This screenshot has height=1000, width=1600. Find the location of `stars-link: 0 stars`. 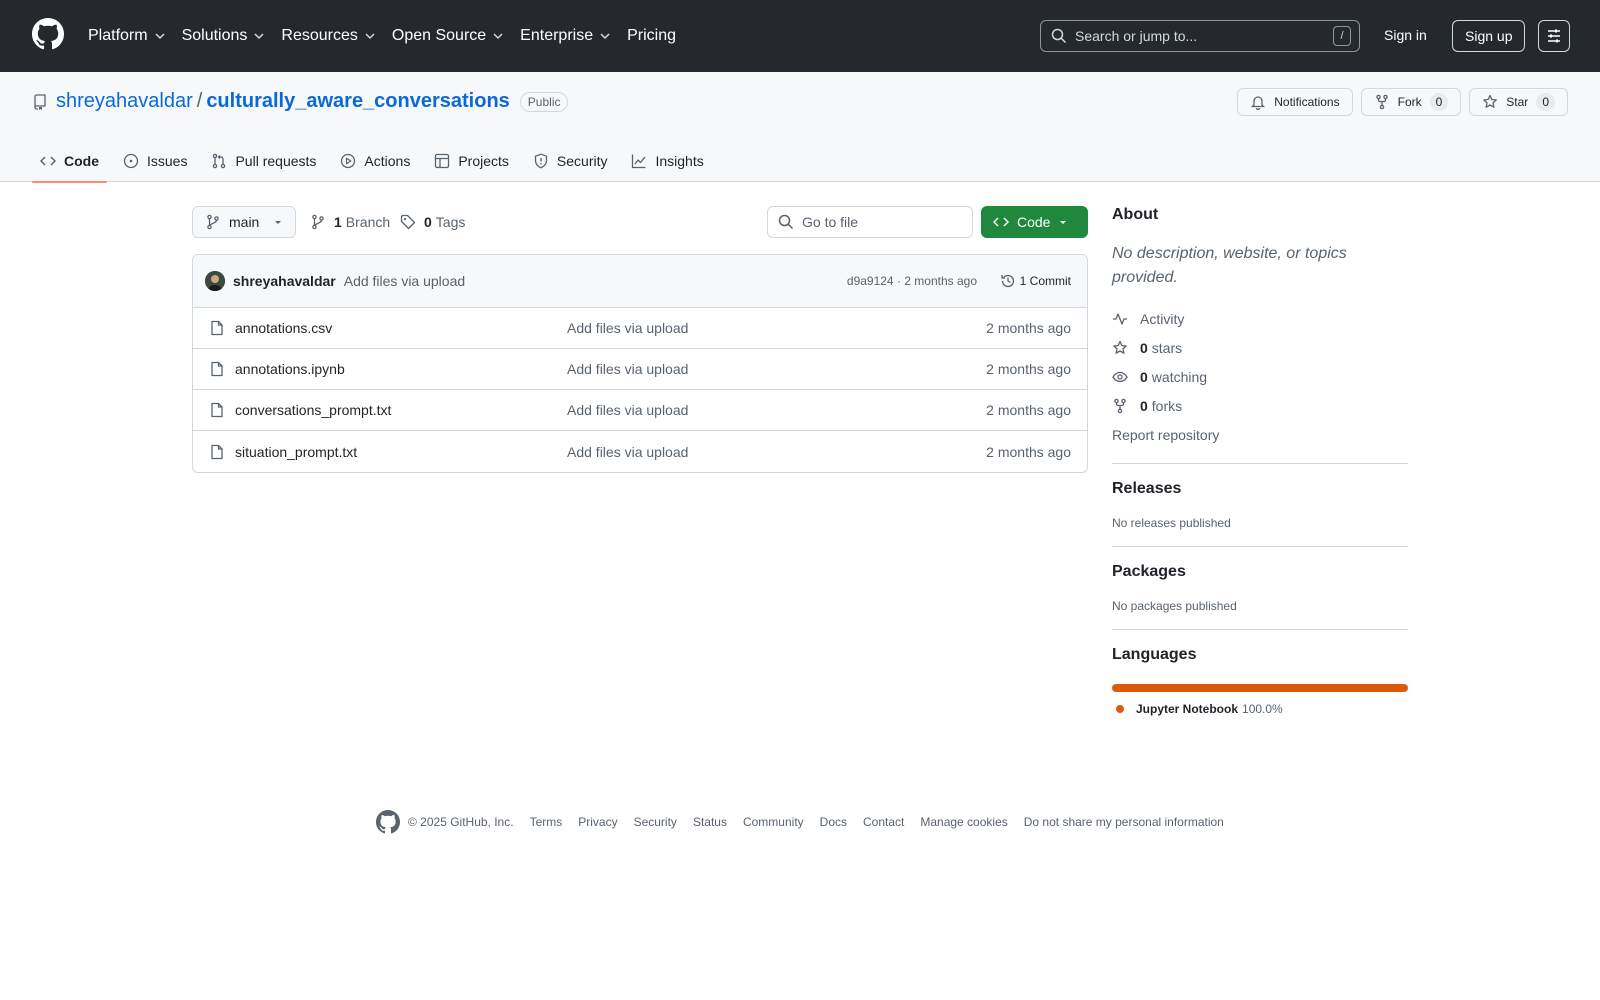

stars-link: 0 stars is located at coordinates (1260, 347).